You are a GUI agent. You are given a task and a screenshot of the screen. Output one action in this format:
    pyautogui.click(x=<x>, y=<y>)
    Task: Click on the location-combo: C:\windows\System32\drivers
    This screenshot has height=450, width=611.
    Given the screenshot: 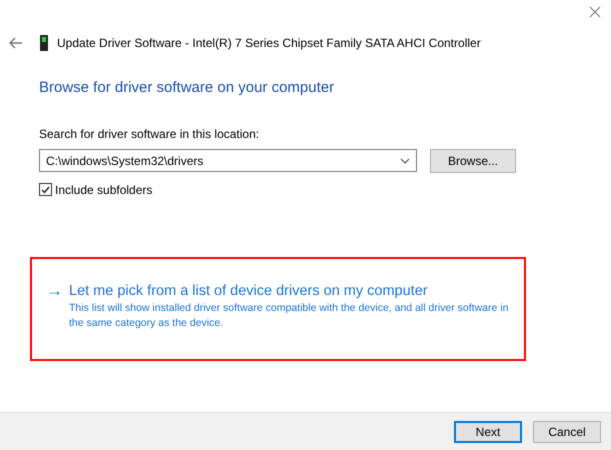 What is the action you would take?
    pyautogui.click(x=228, y=160)
    